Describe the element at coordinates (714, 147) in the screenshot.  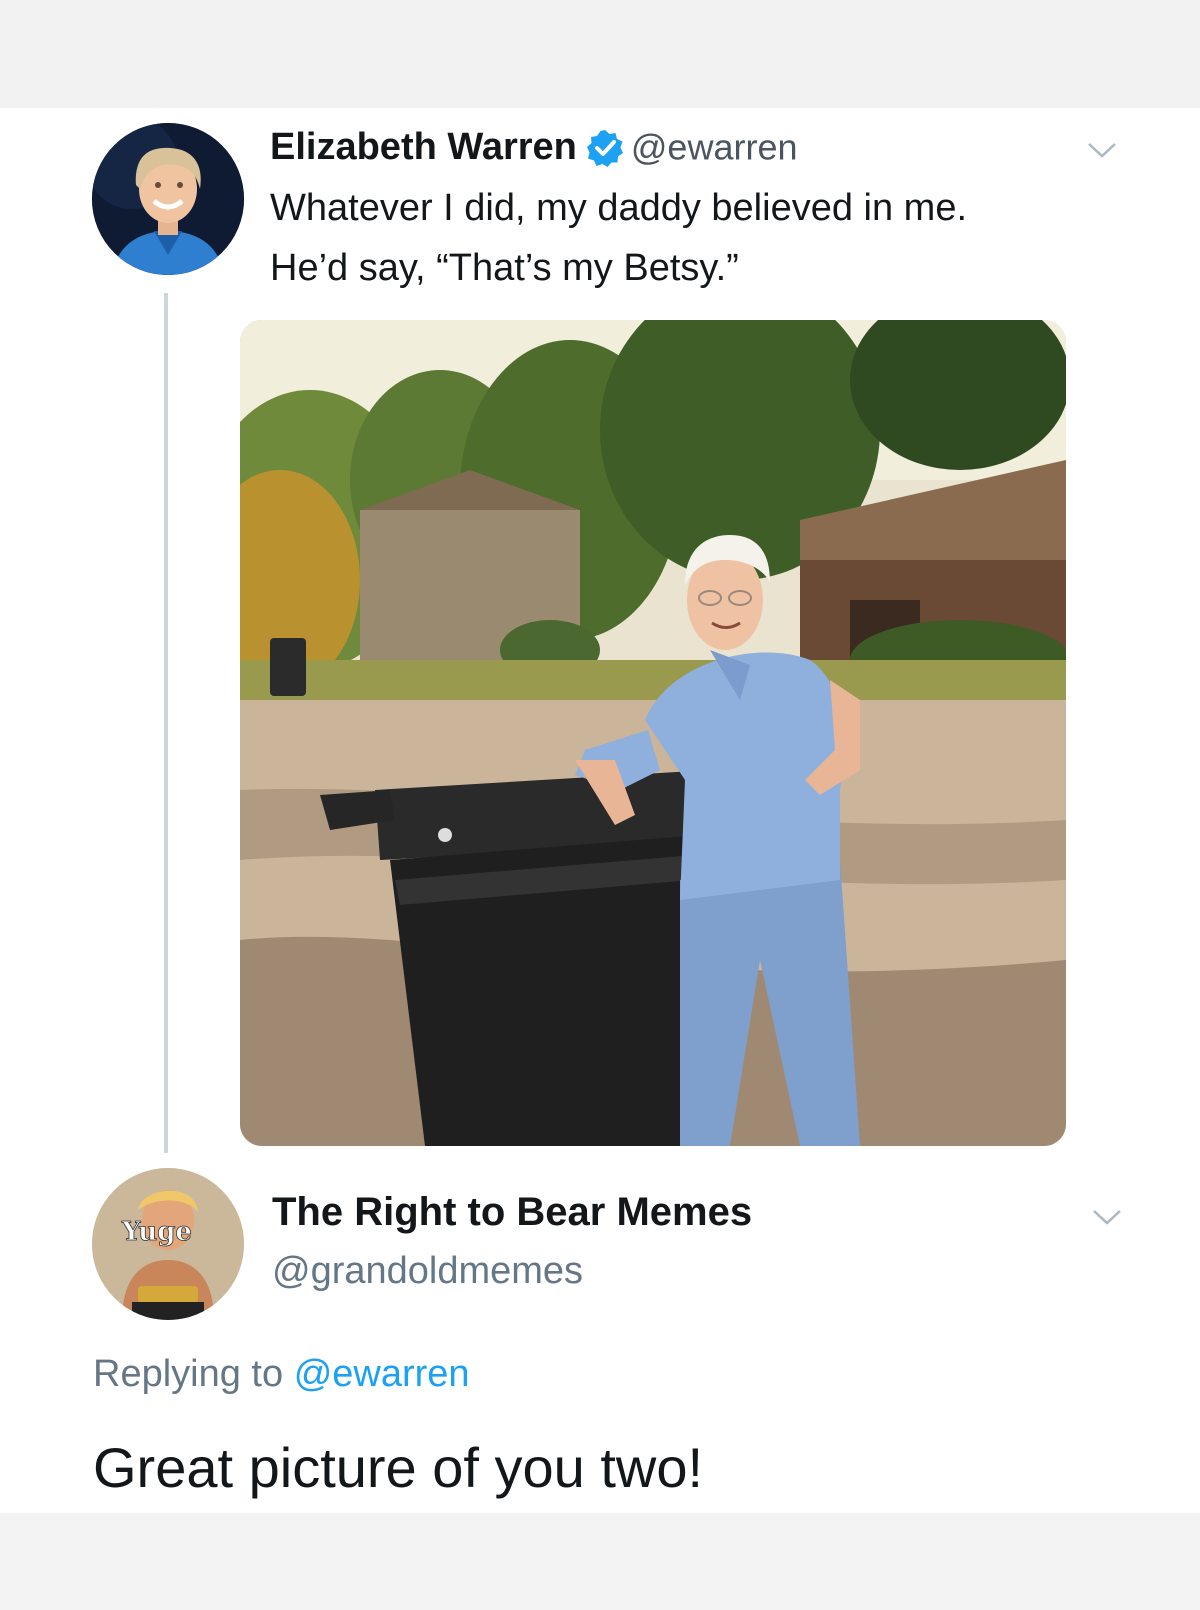
I see `original-author-handle: @ewarren` at that location.